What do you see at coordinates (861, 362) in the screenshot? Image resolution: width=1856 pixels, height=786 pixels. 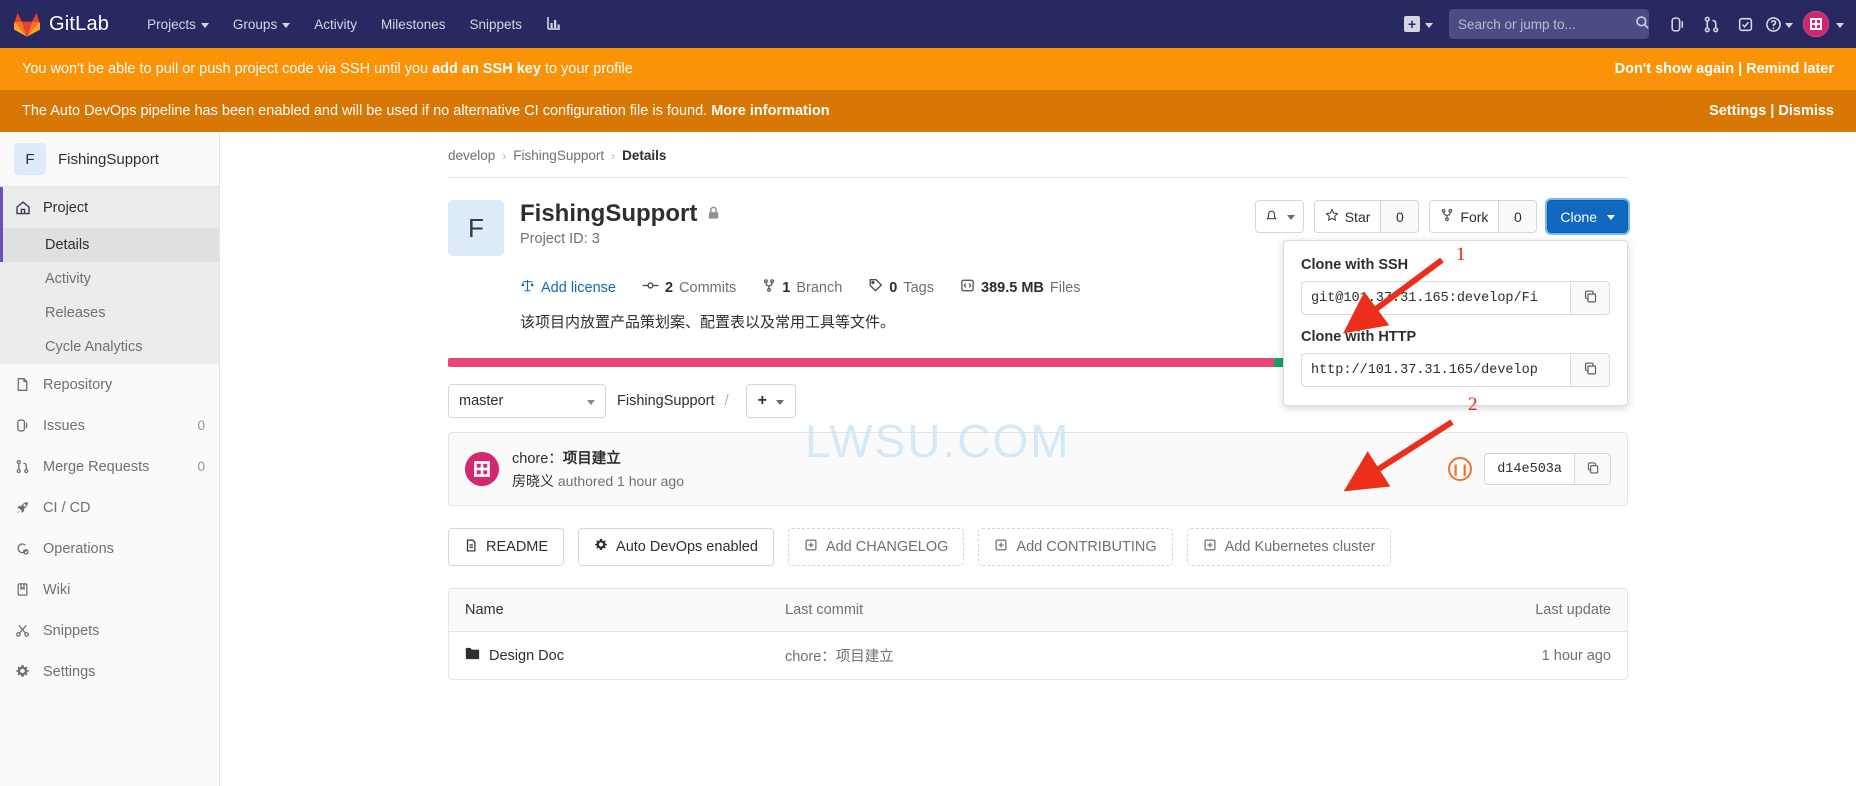 I see `language-segment` at bounding box center [861, 362].